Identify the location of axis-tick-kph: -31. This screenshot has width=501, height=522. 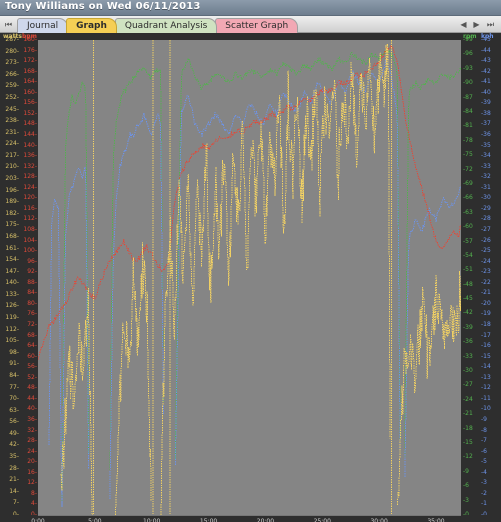
(486, 187).